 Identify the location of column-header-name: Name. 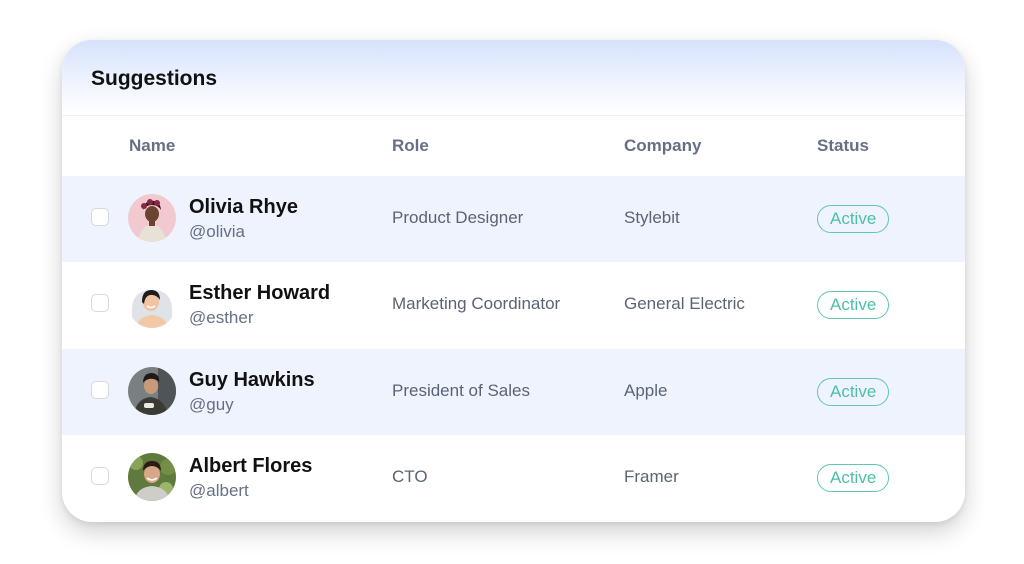
(152, 146).